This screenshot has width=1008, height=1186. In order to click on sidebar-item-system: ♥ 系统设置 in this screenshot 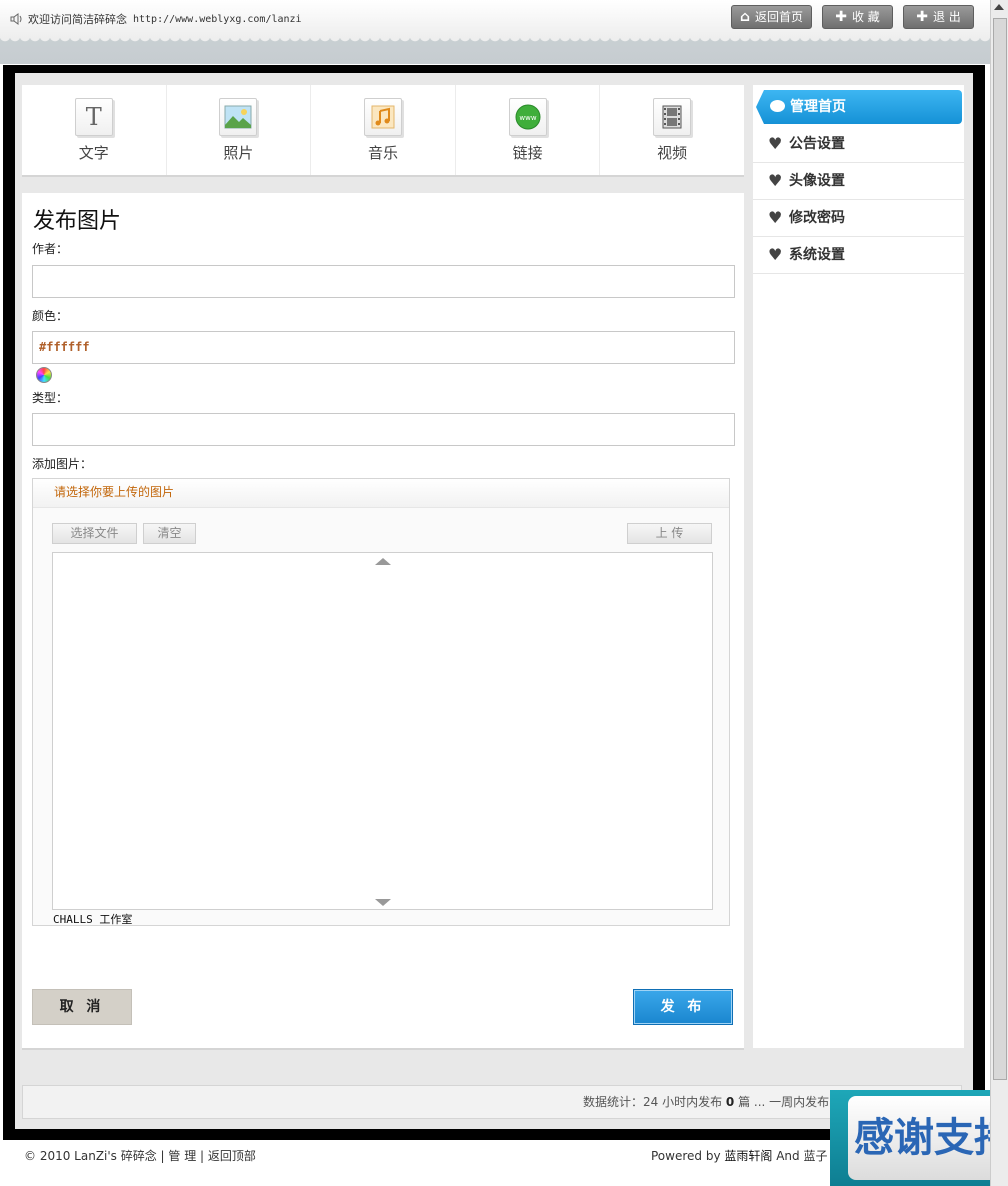, I will do `click(858, 255)`.